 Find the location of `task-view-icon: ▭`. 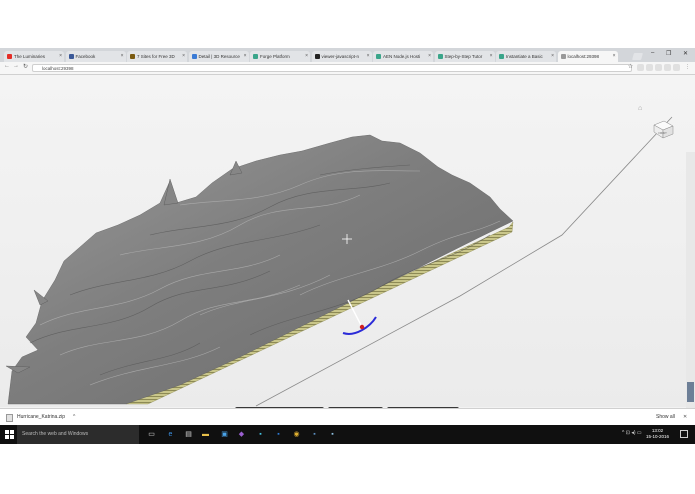

task-view-icon: ▭ is located at coordinates (151, 434).